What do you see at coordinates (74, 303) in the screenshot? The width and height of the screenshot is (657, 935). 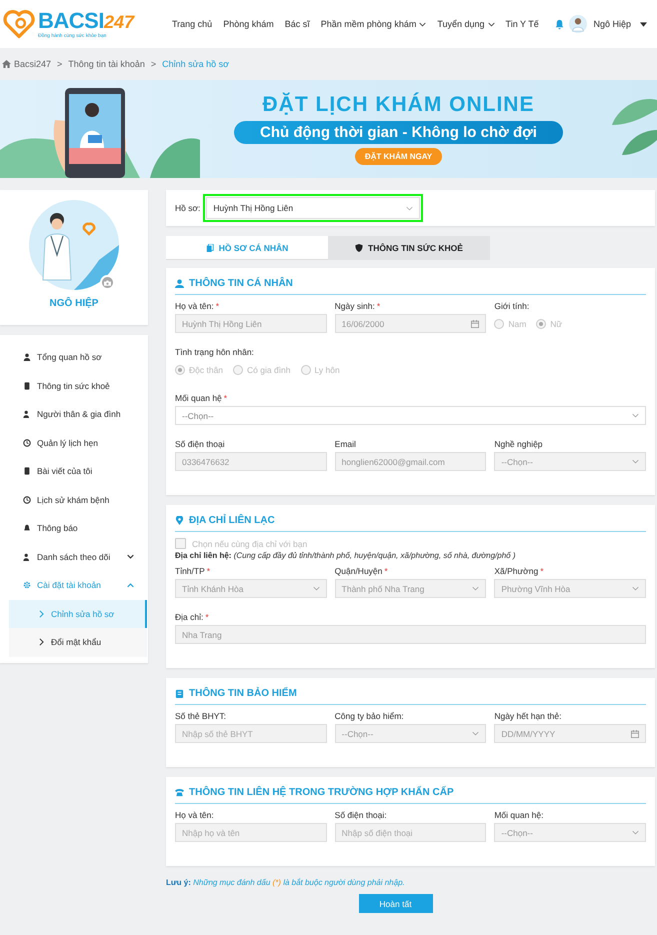 I see `profile-name: NGÔ HIỆP` at bounding box center [74, 303].